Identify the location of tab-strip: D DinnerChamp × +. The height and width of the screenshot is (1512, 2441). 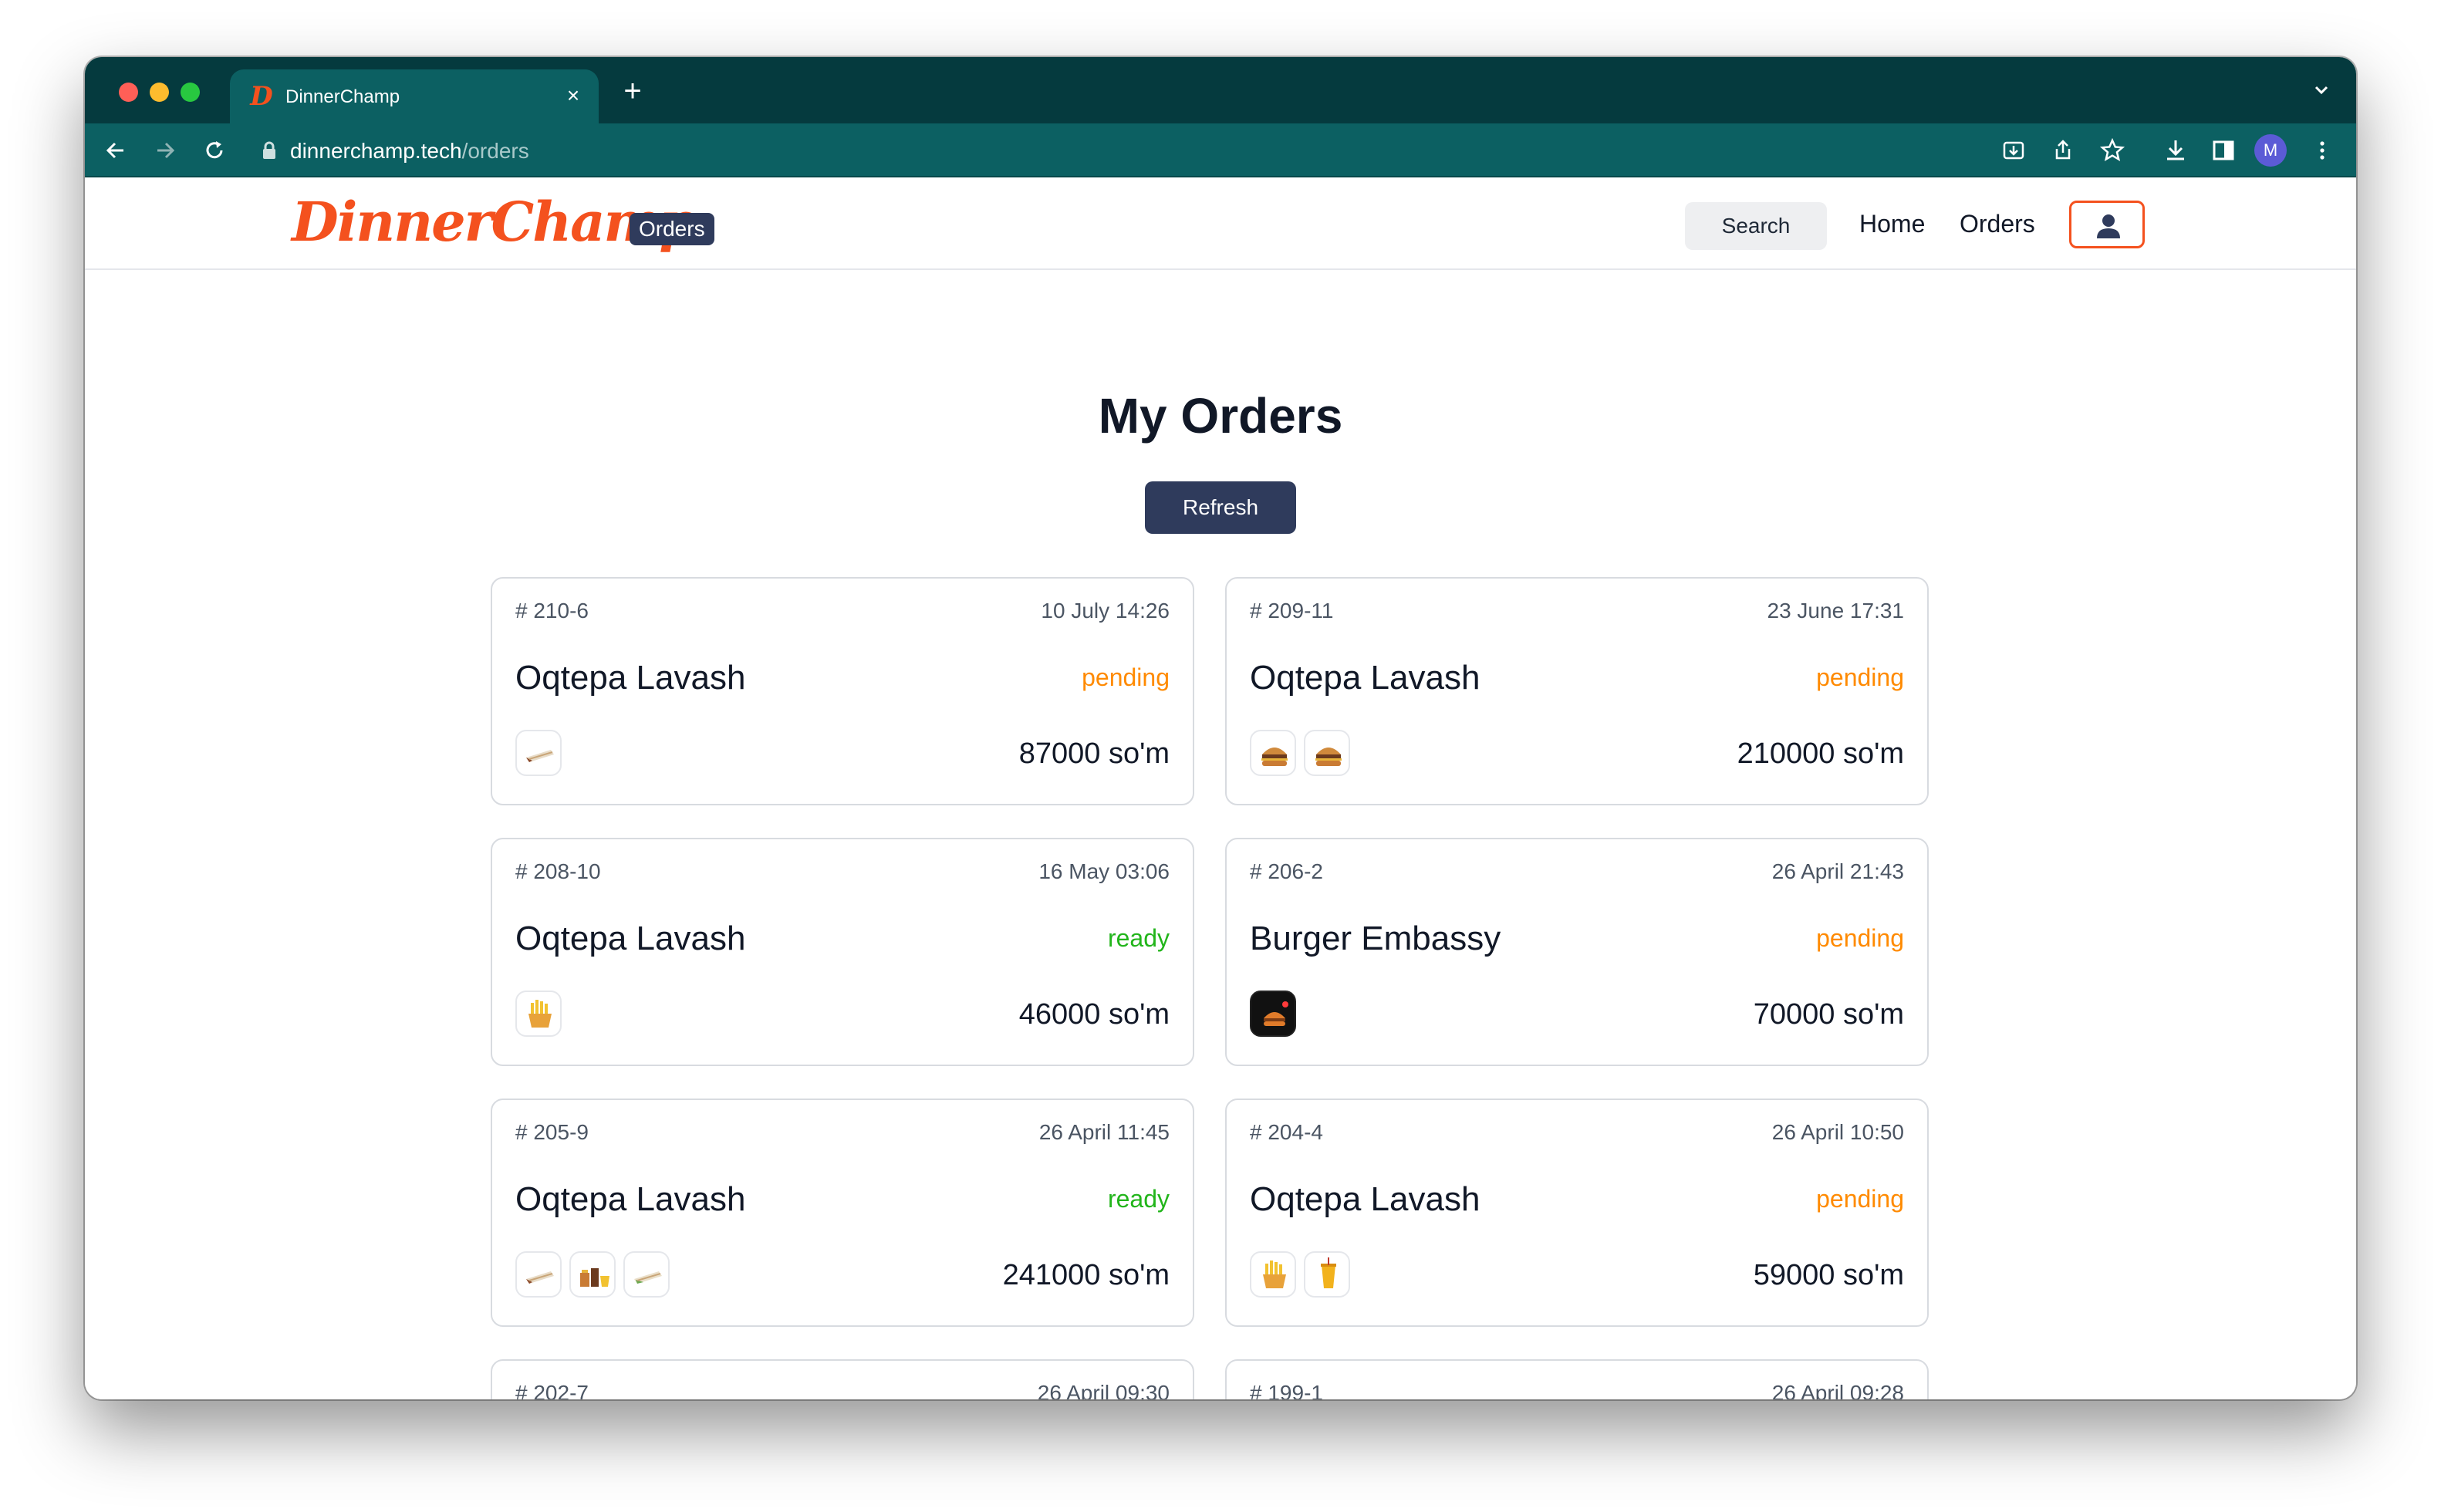
(1220, 90).